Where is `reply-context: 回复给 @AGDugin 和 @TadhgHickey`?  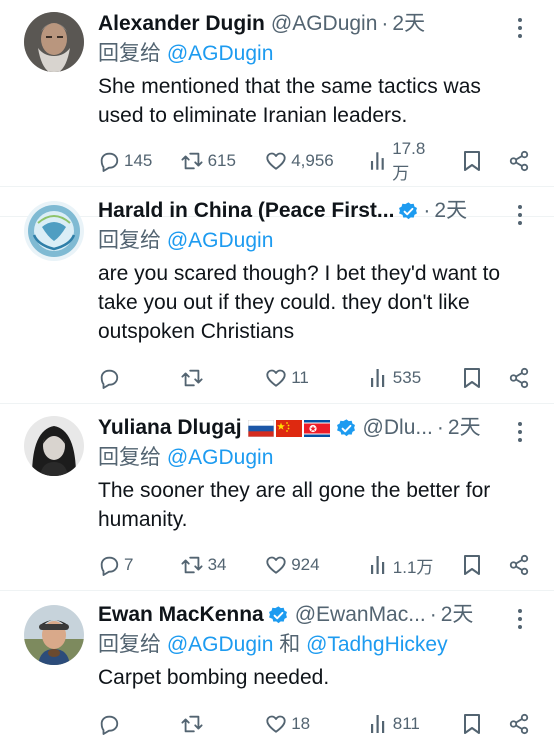
reply-context: 回复给 @AGDugin 和 @TadhgHickey is located at coordinates (318, 645).